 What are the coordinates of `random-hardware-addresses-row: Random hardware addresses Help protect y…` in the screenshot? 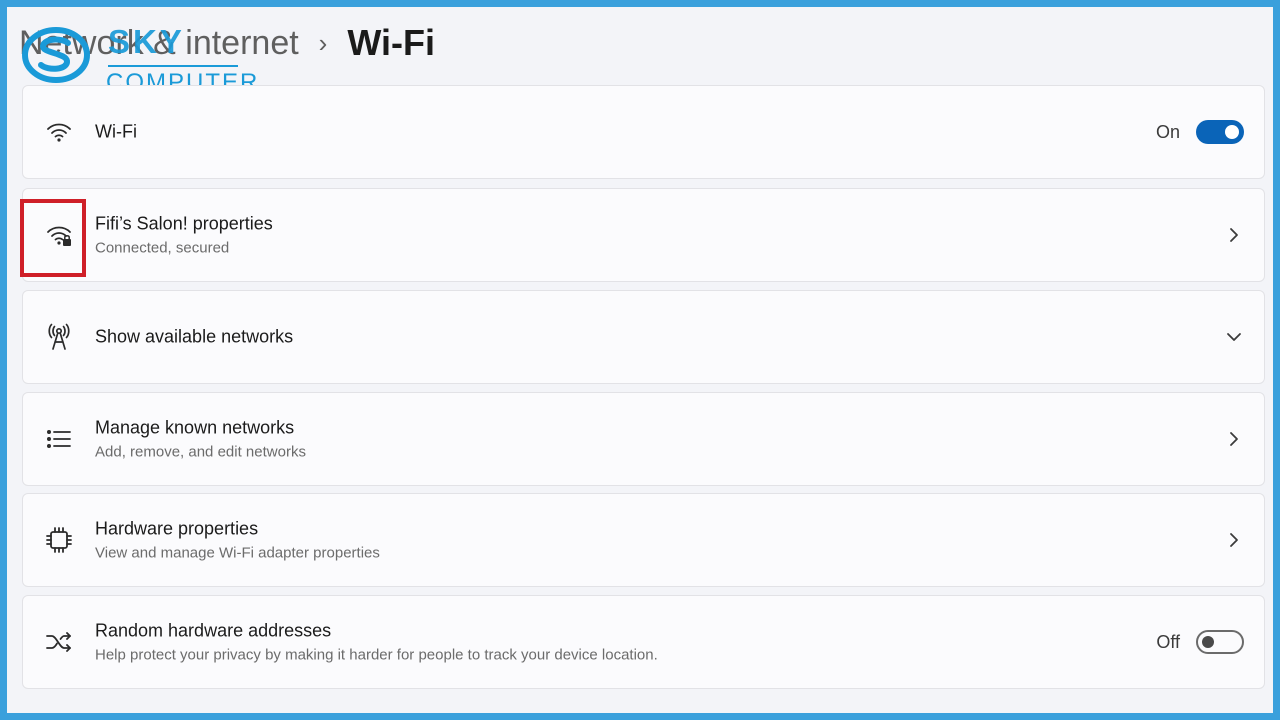 It's located at (643, 642).